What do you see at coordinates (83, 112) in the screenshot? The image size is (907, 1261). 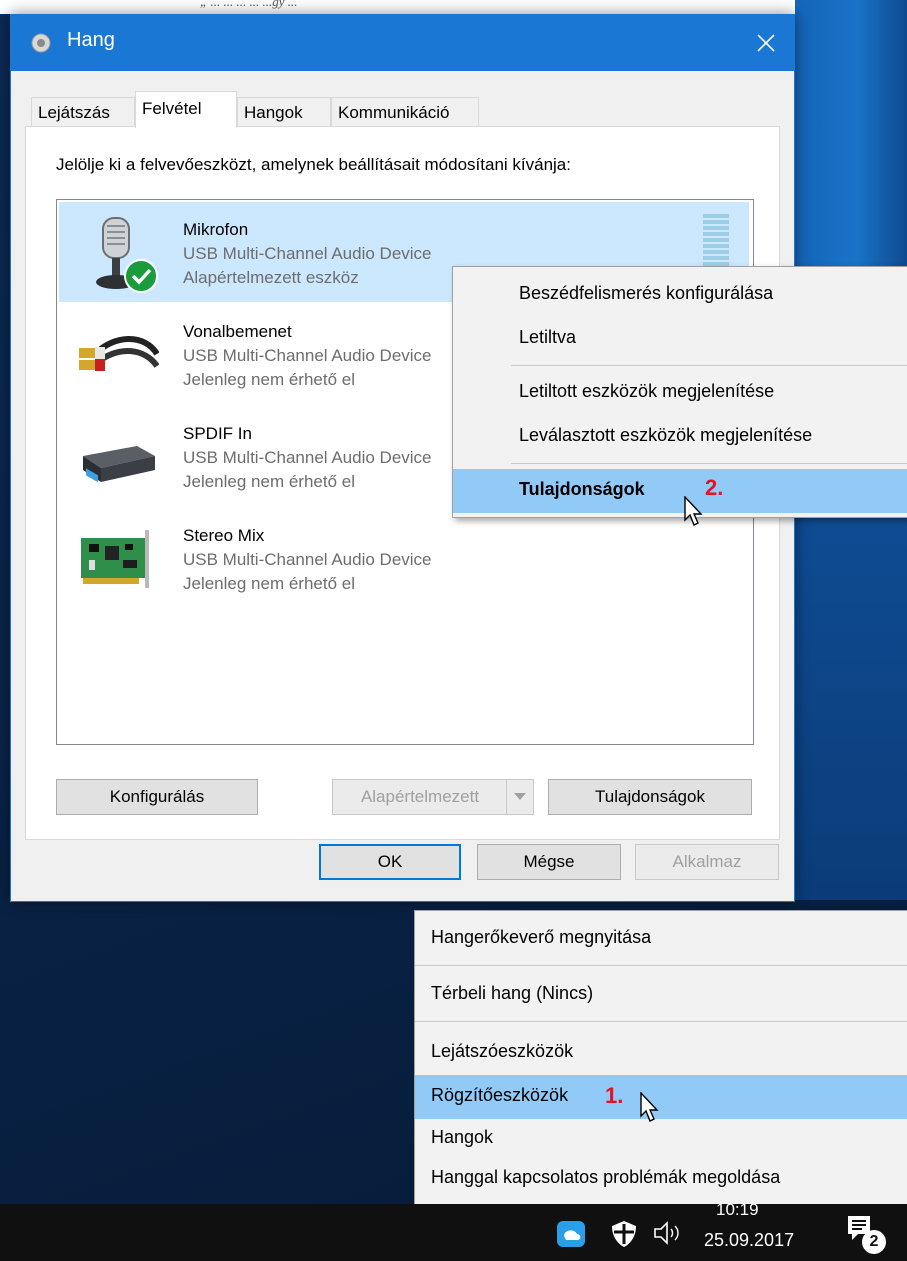 I see `tab-playback: Lejátszás` at bounding box center [83, 112].